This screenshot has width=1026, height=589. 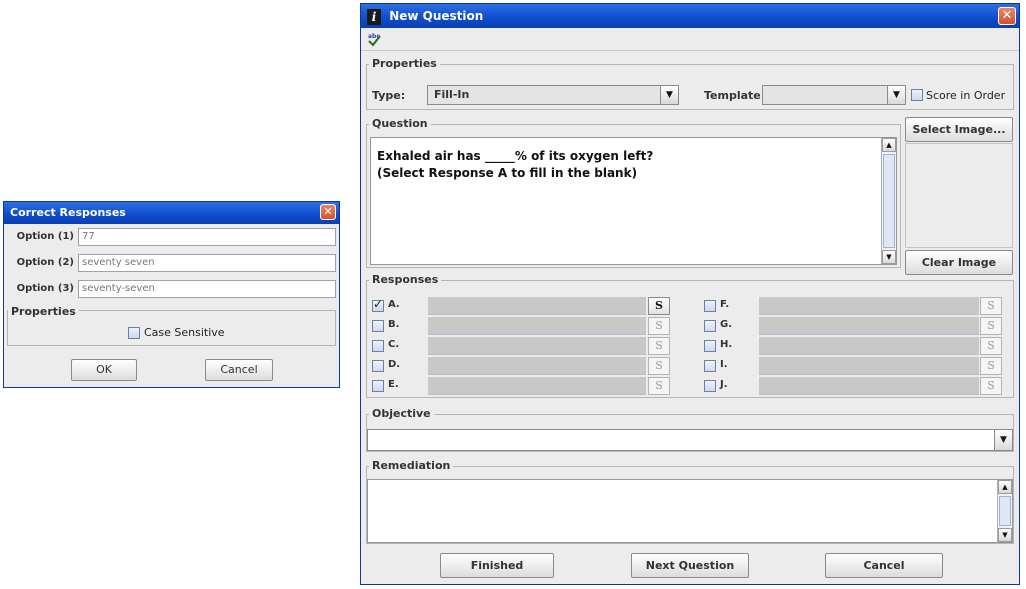 I want to click on finished-button: Finished, so click(x=497, y=565).